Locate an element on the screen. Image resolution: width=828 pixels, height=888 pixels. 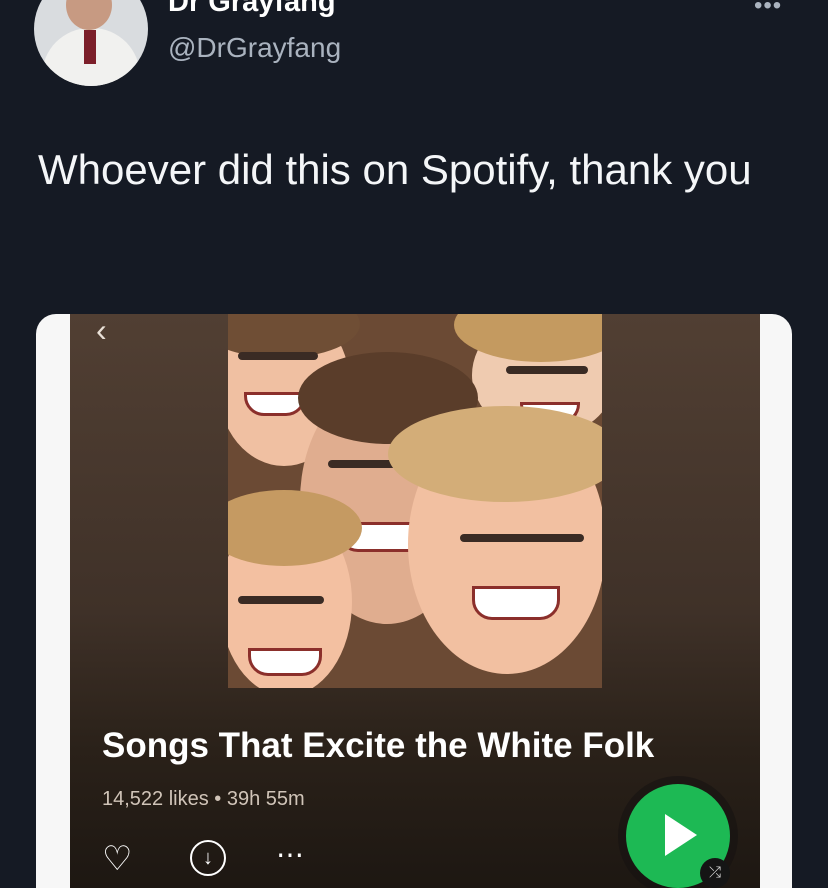
cover-person-bottom-left-smile is located at coordinates (285, 662).